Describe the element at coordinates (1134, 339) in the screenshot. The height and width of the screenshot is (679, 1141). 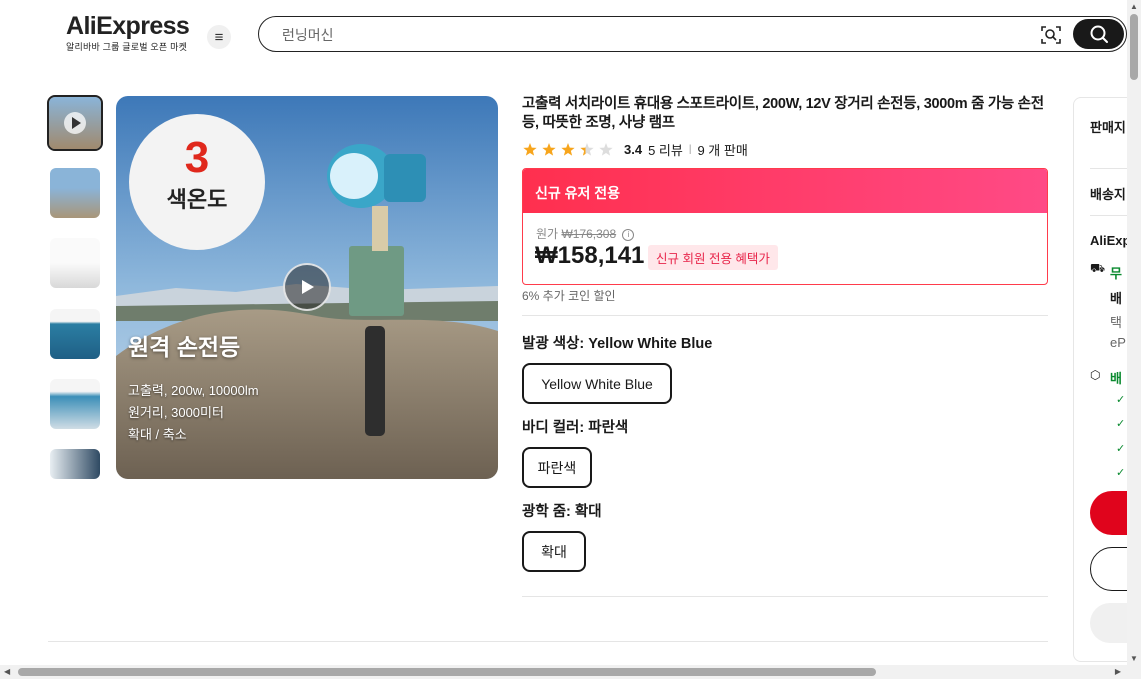
I see `vertical-scrollbar: ▲ ▼` at that location.